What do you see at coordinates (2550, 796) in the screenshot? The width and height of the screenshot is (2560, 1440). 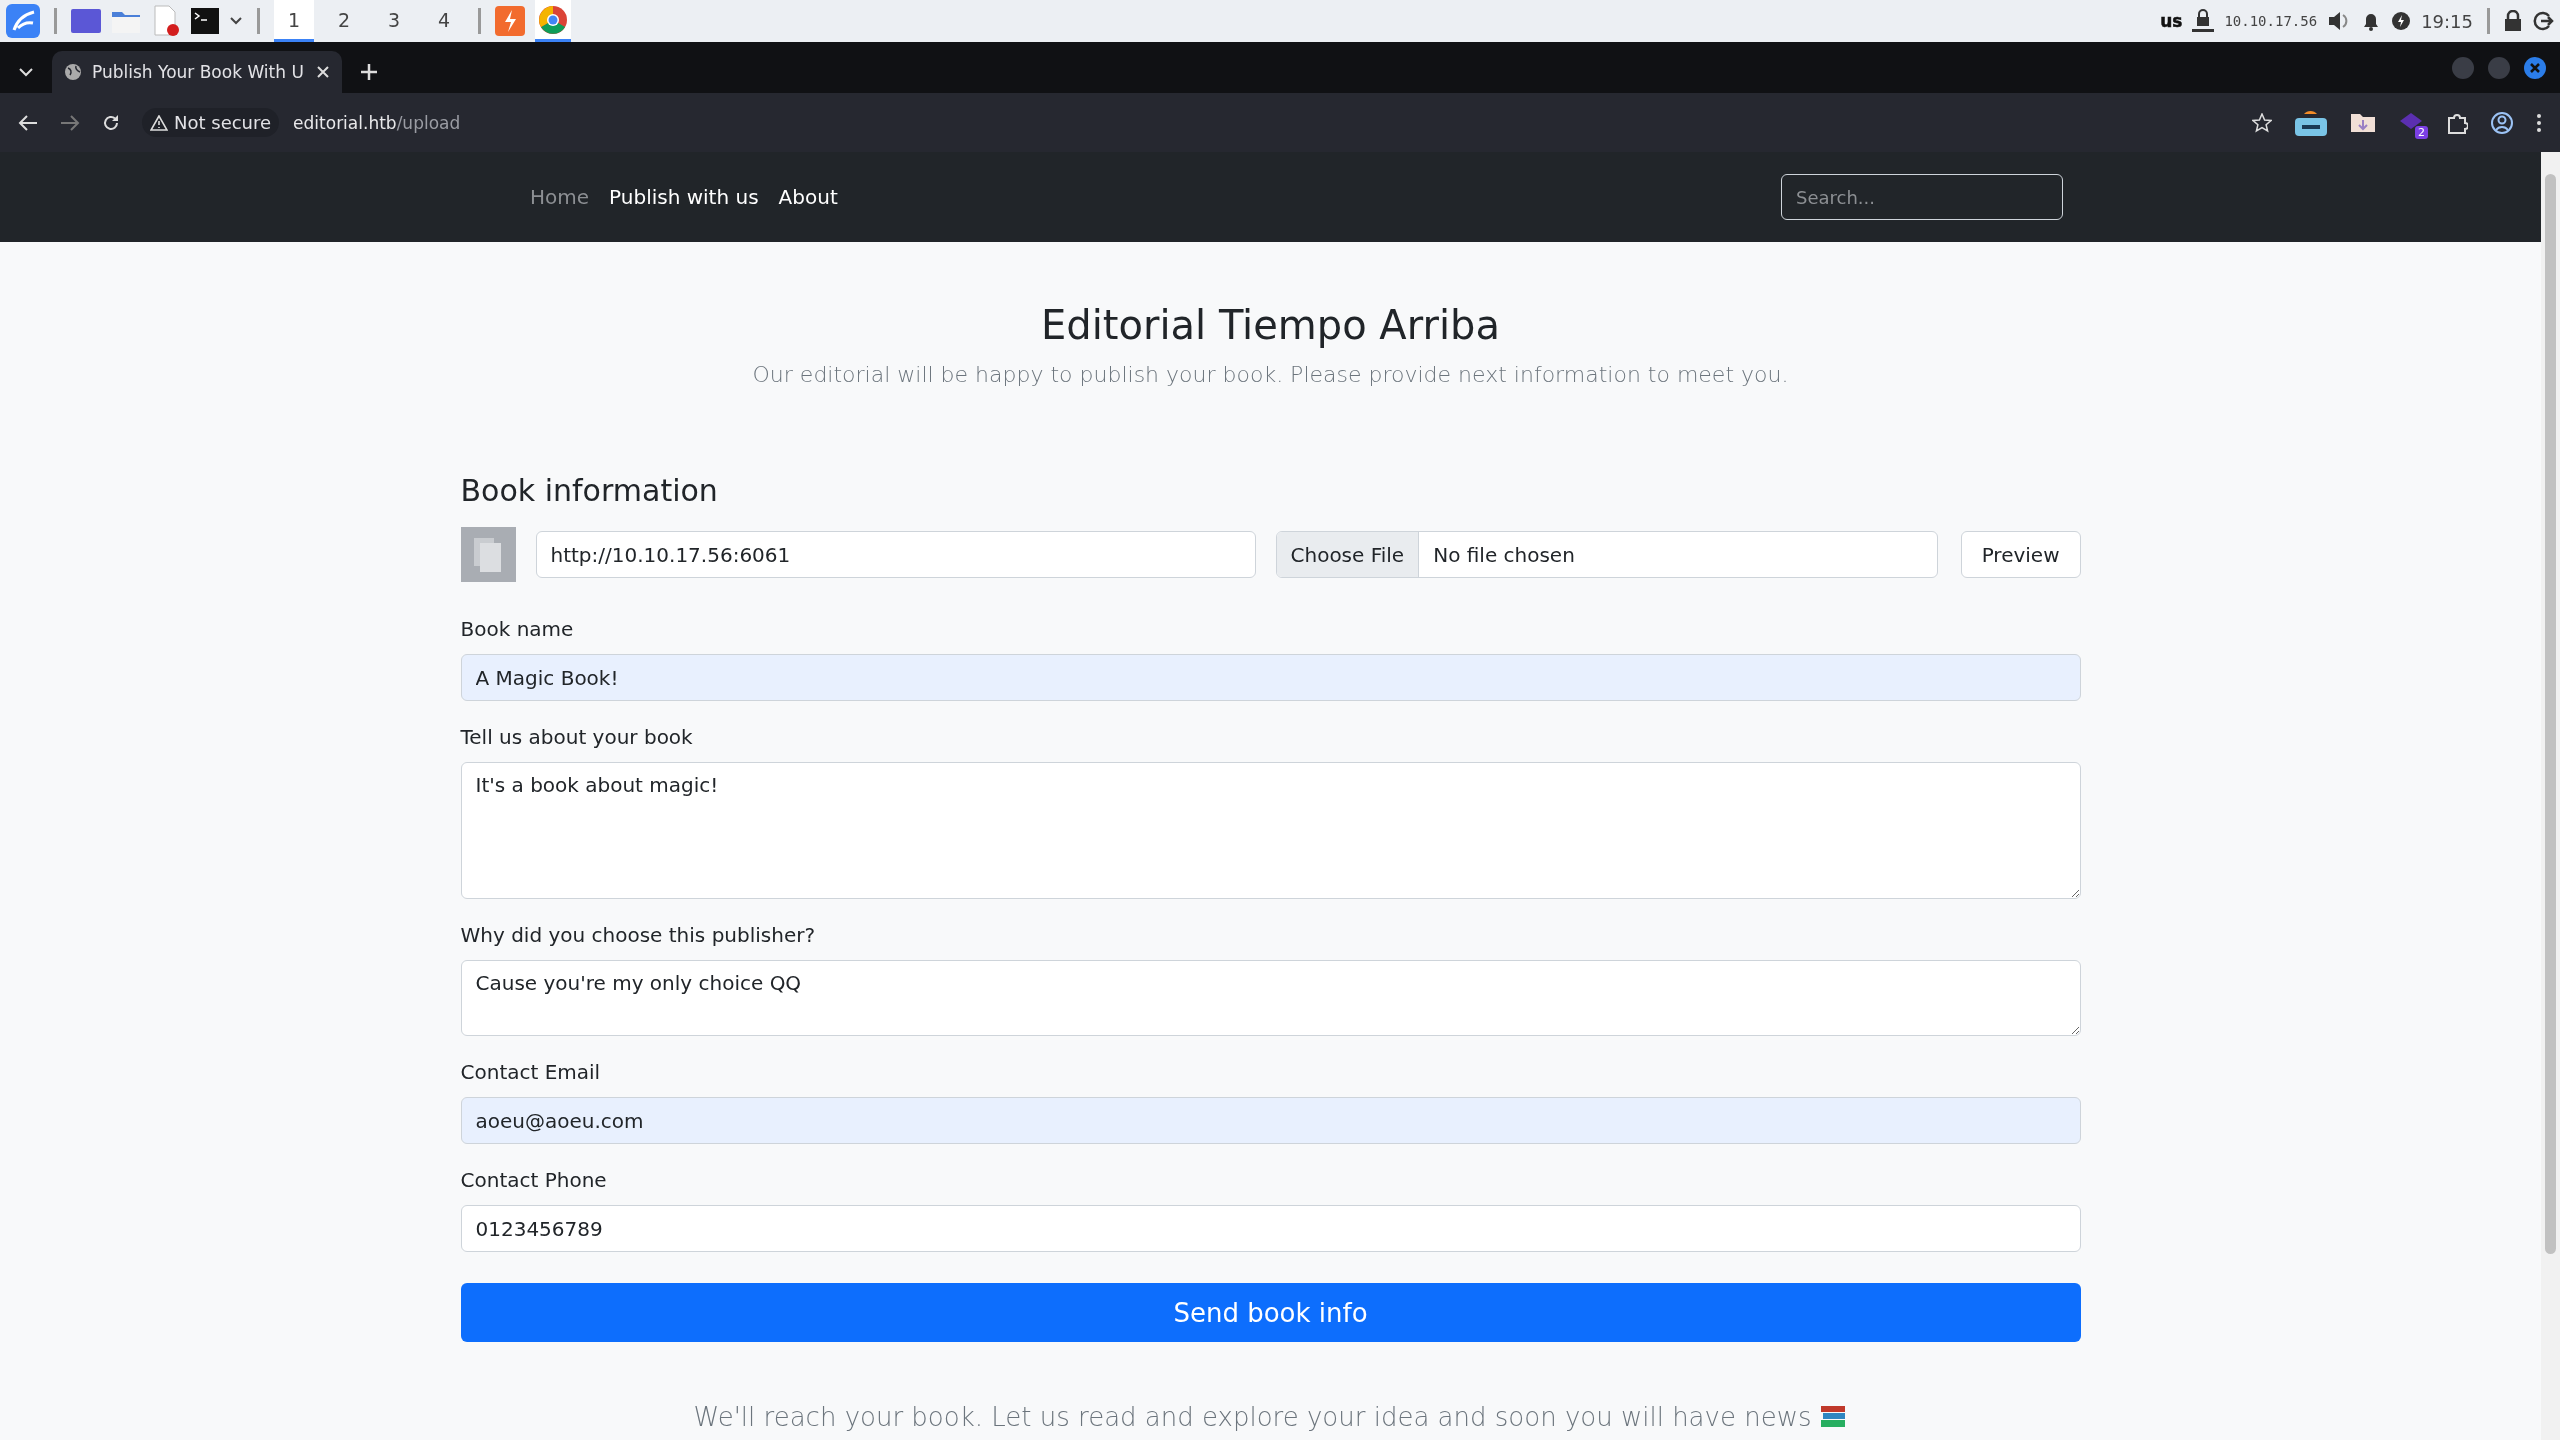 I see `scrollbar` at bounding box center [2550, 796].